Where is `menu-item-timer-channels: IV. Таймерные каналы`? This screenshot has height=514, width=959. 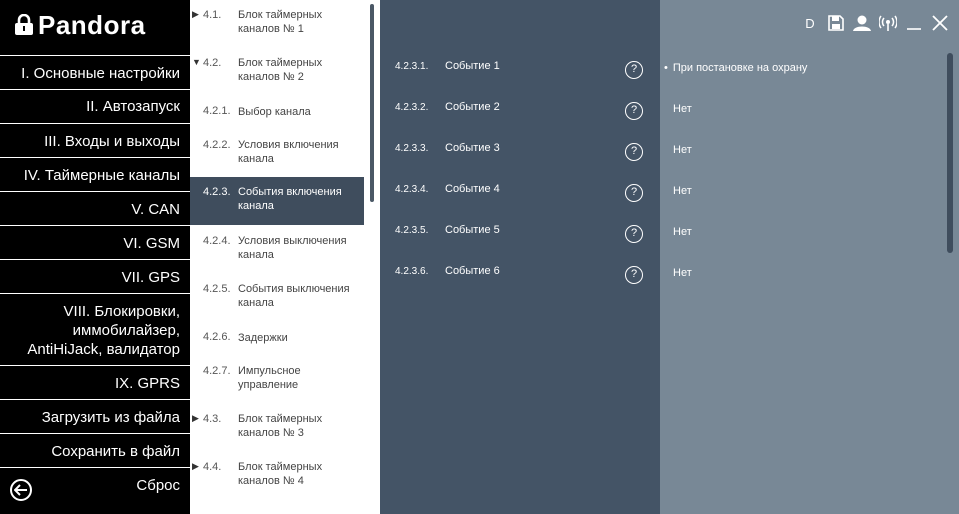 menu-item-timer-channels: IV. Таймерные каналы is located at coordinates (95, 174).